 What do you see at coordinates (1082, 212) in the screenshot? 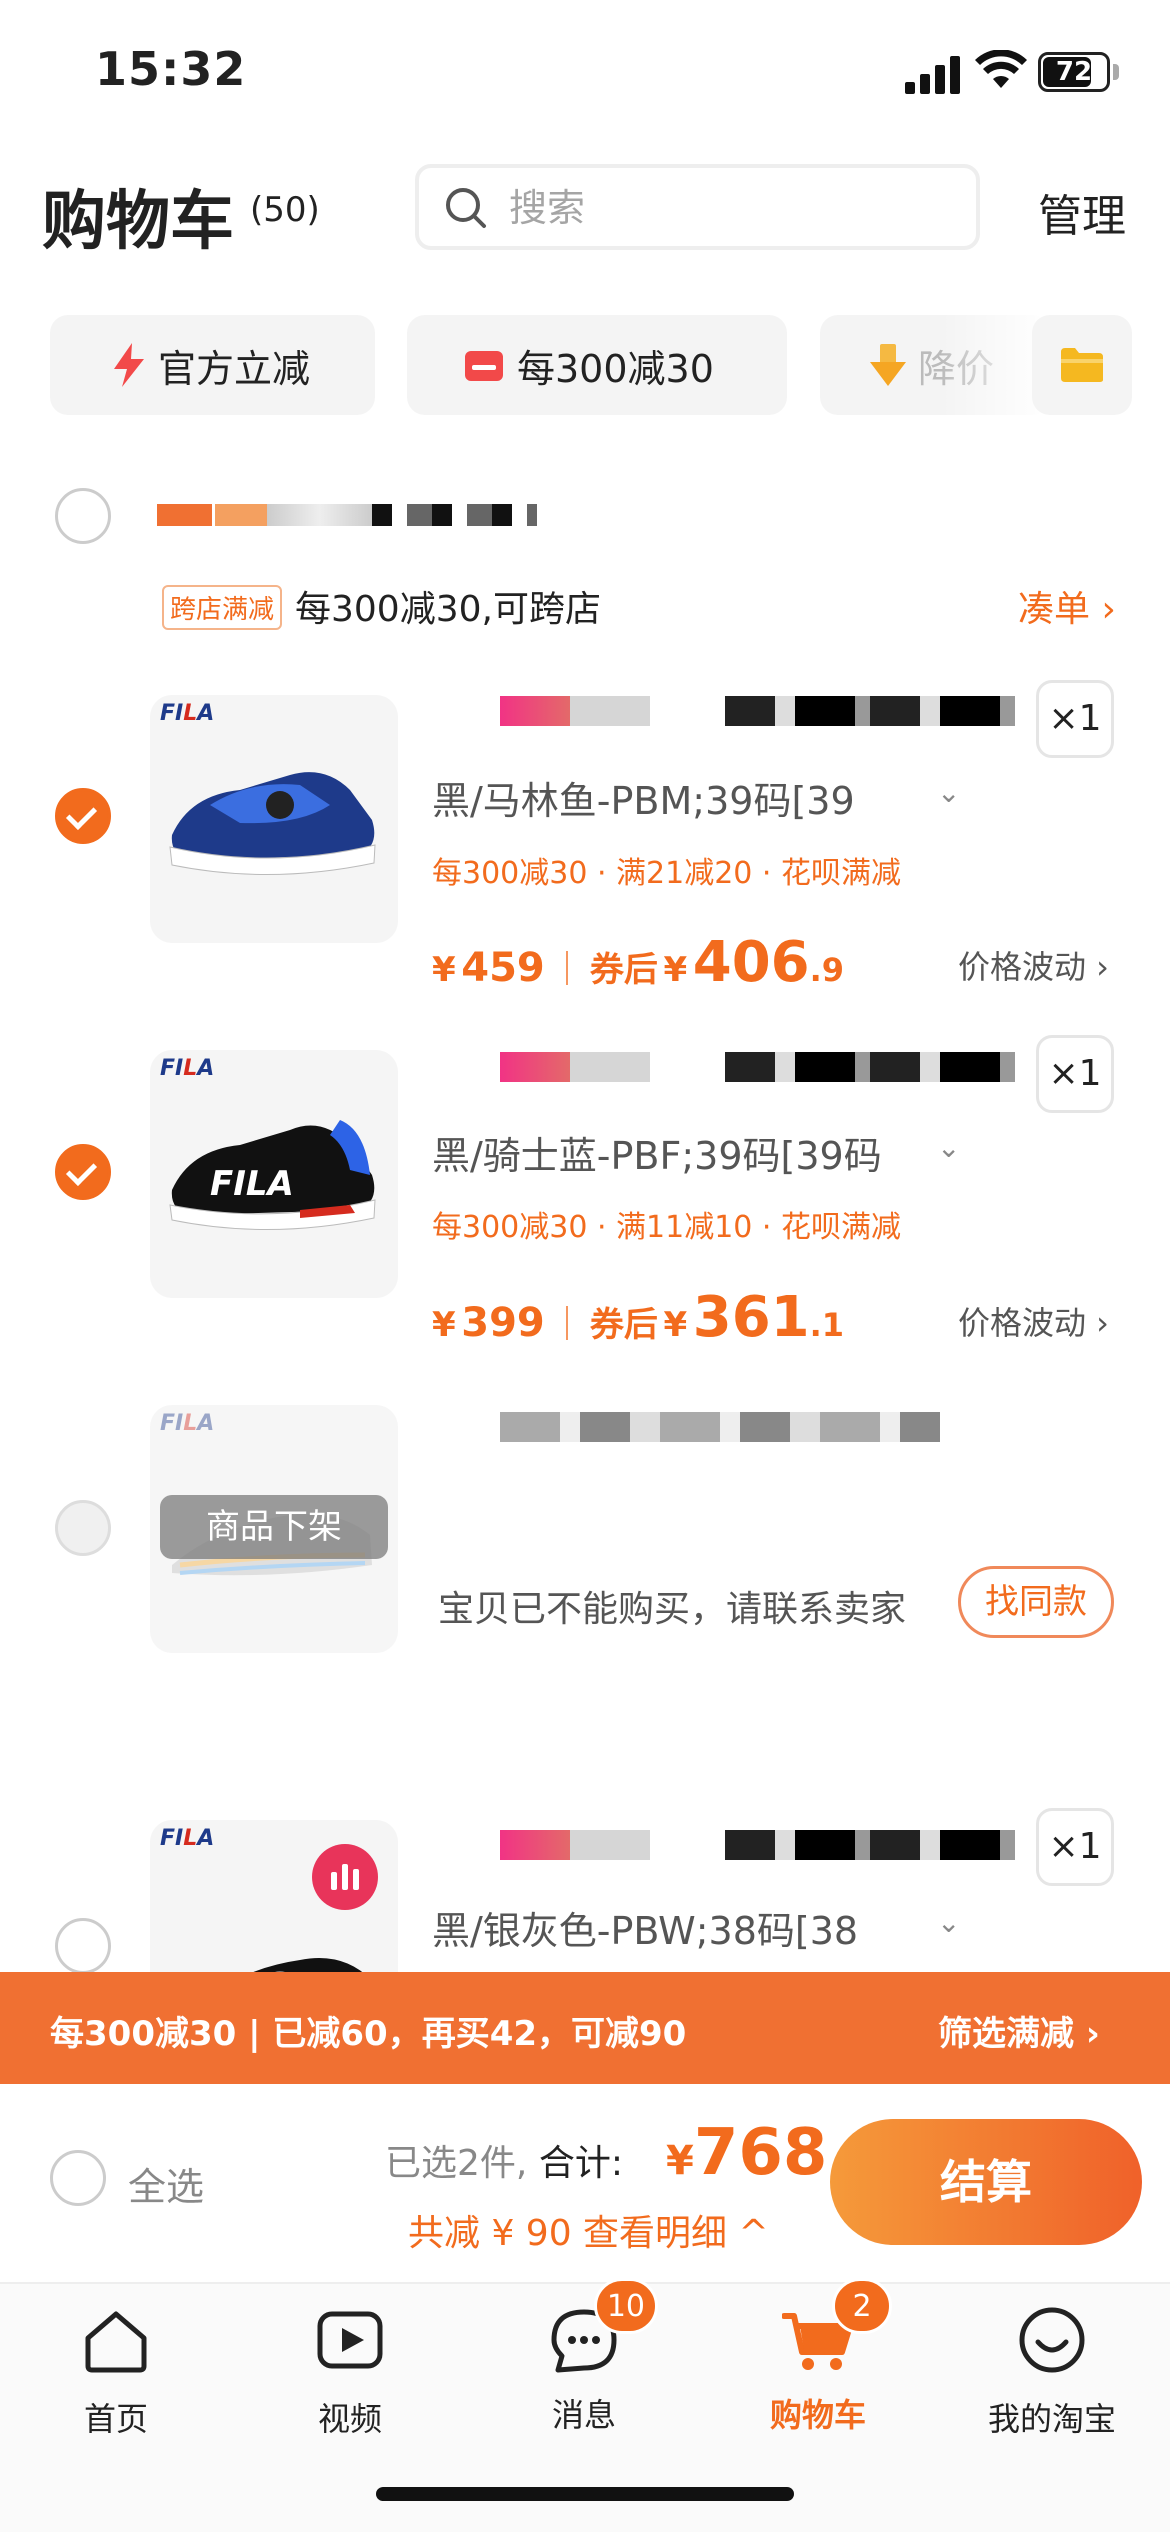
I see `manage-button: 管理` at bounding box center [1082, 212].